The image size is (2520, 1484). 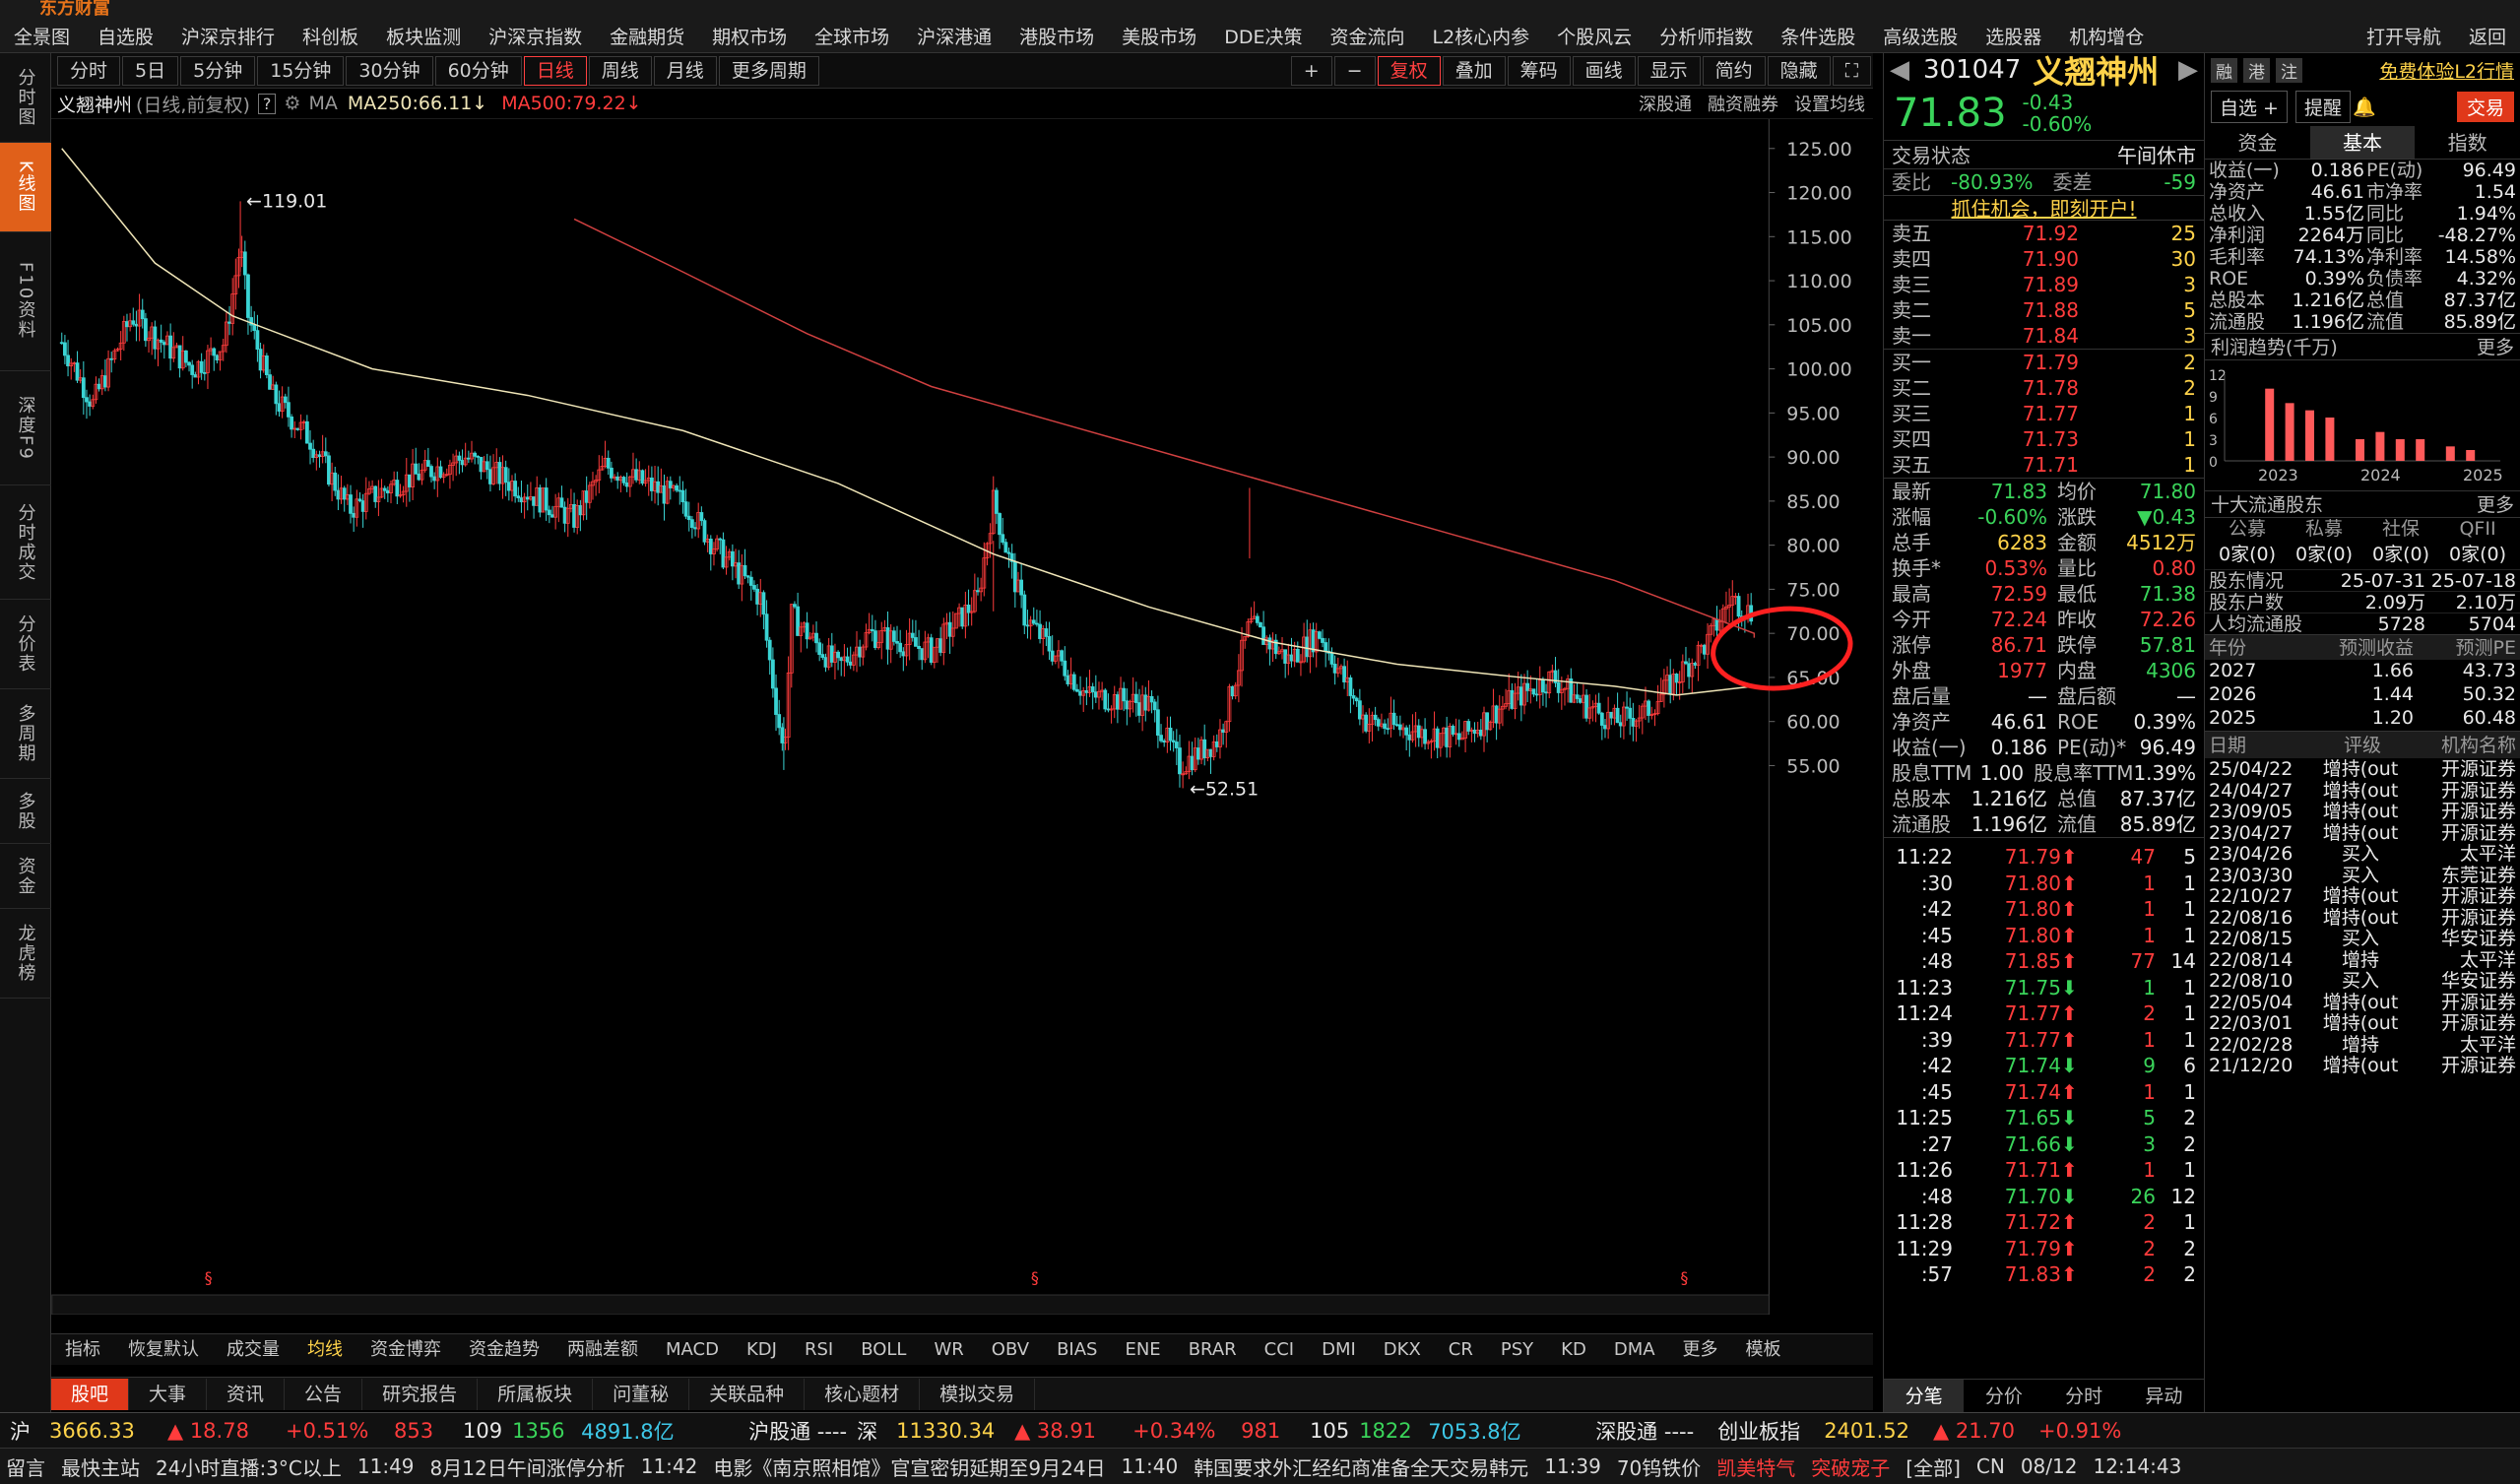 What do you see at coordinates (1213, 1350) in the screenshot?
I see `indicator-15: BRAR` at bounding box center [1213, 1350].